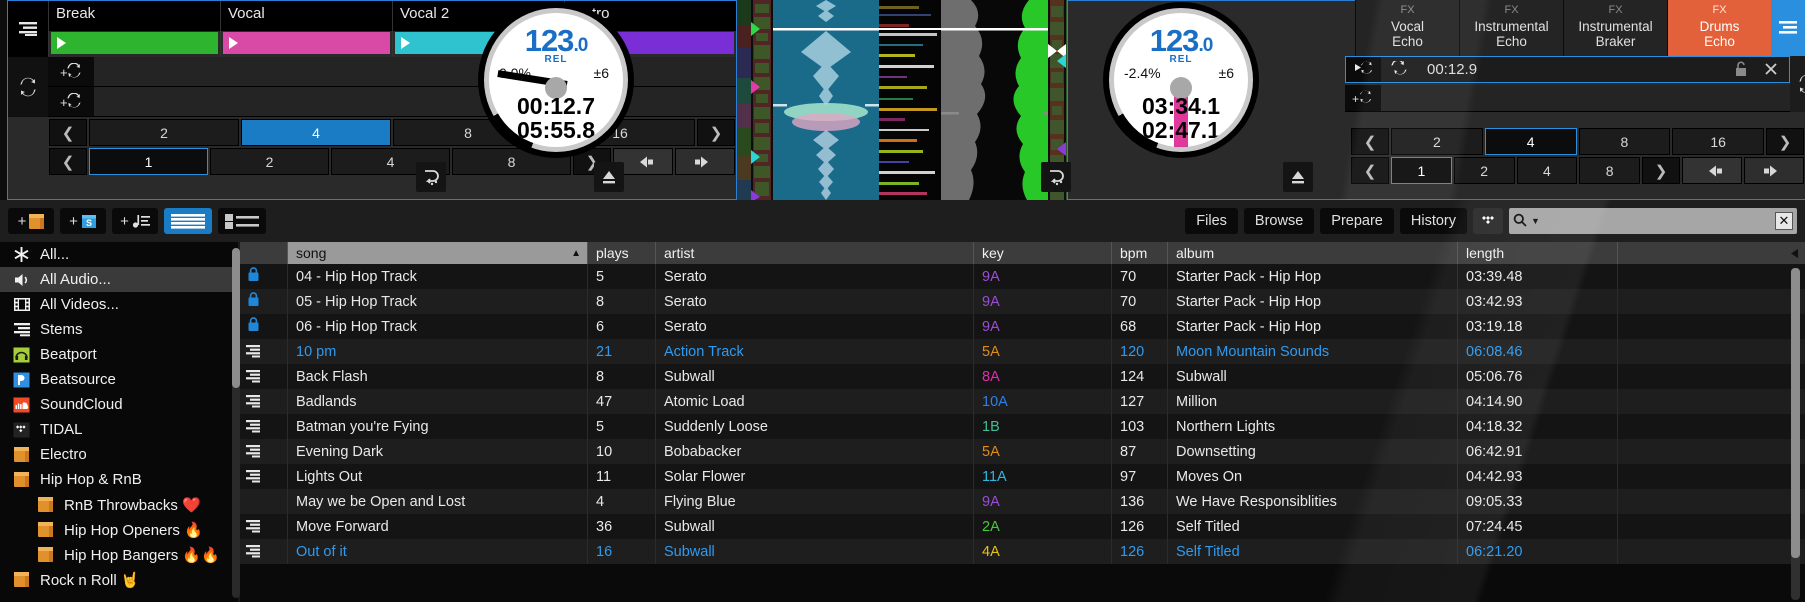  I want to click on sidebar-item-tidal: TIDAL, so click(119, 429).